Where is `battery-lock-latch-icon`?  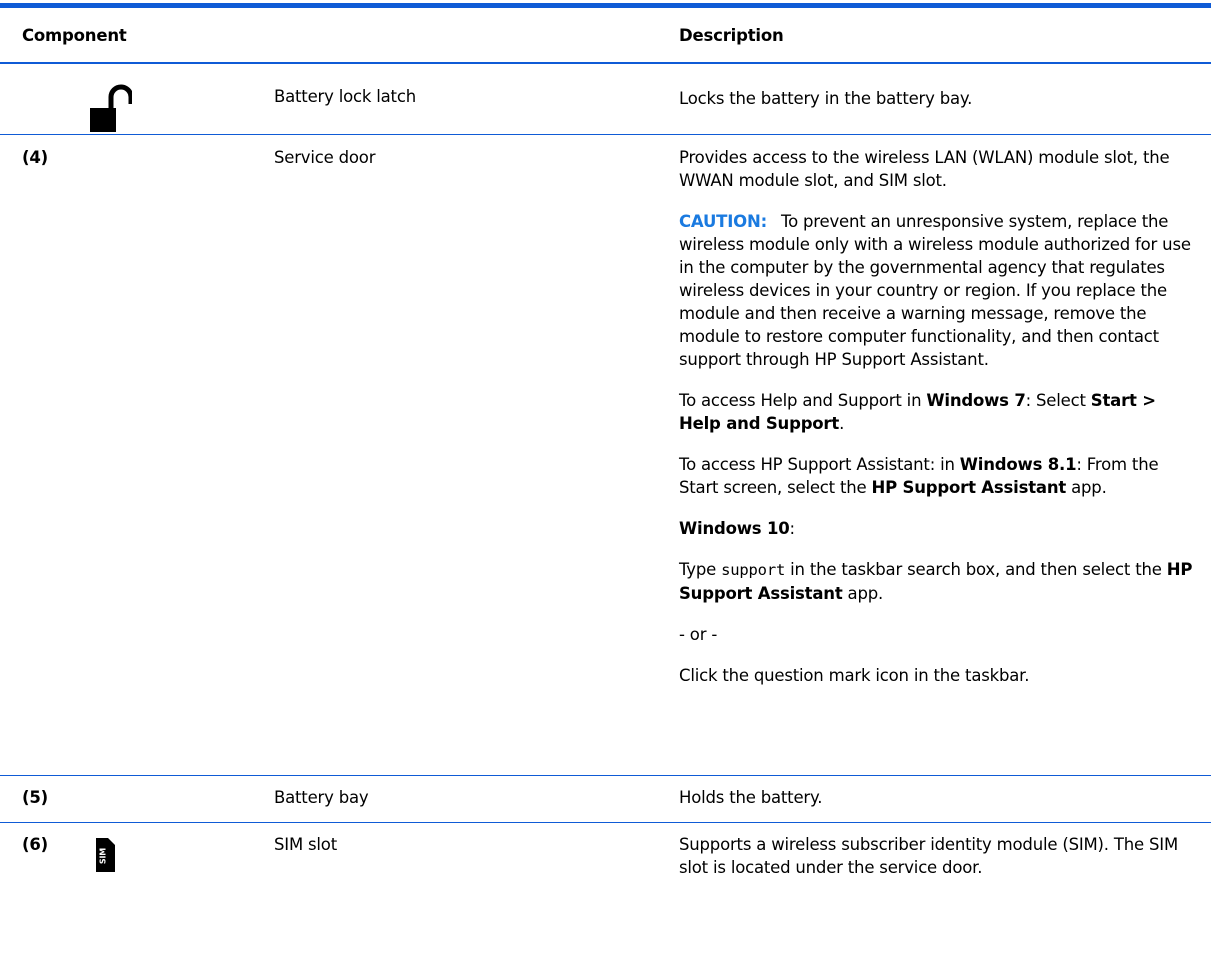 battery-lock-latch-icon is located at coordinates (111, 110).